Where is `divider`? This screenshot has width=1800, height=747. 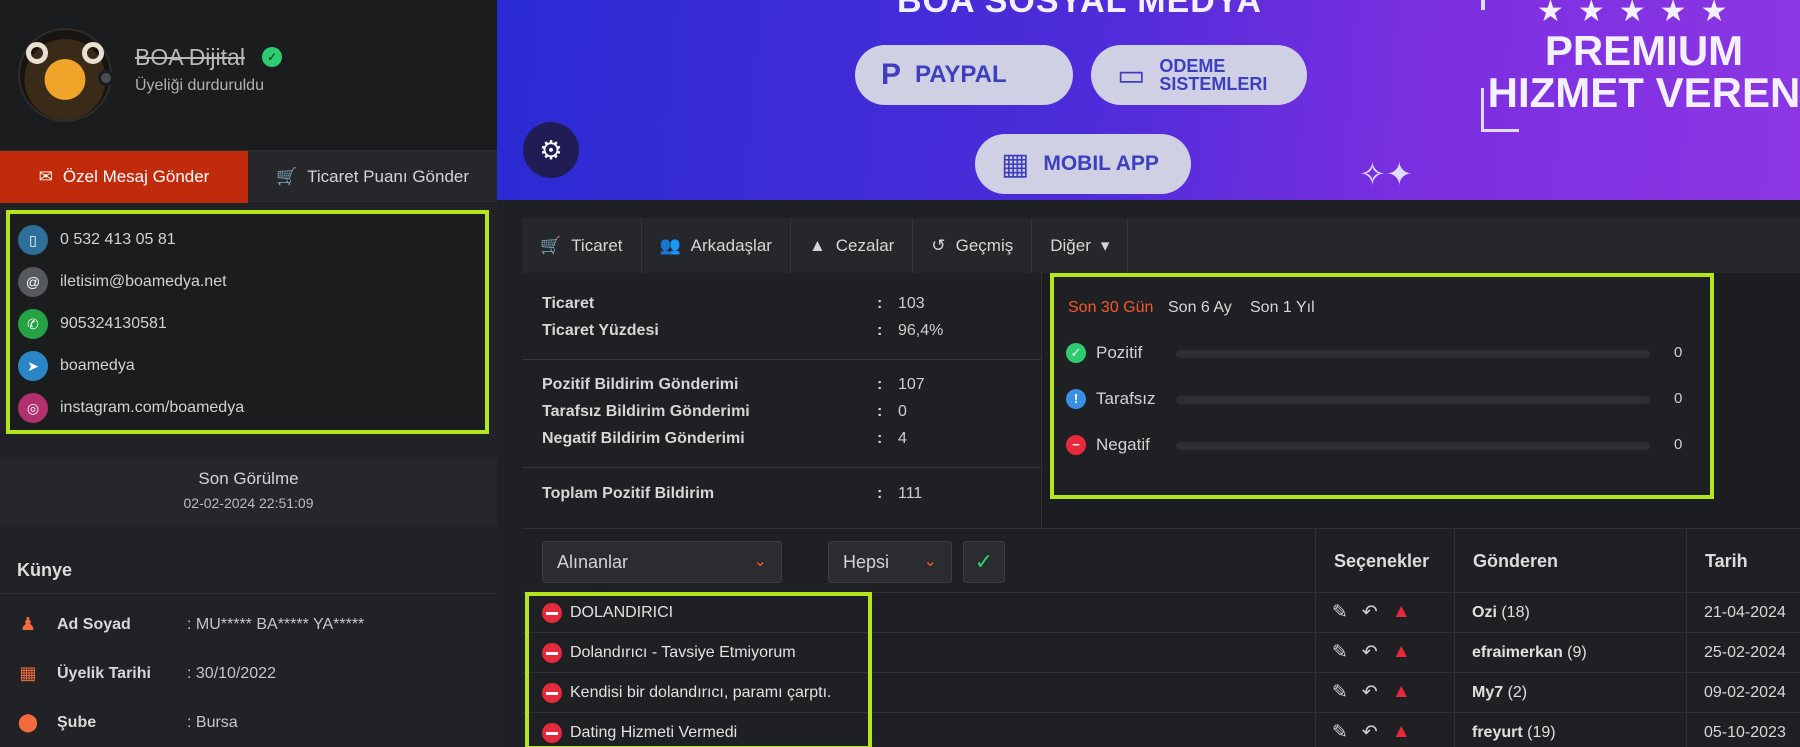 divider is located at coordinates (782, 467).